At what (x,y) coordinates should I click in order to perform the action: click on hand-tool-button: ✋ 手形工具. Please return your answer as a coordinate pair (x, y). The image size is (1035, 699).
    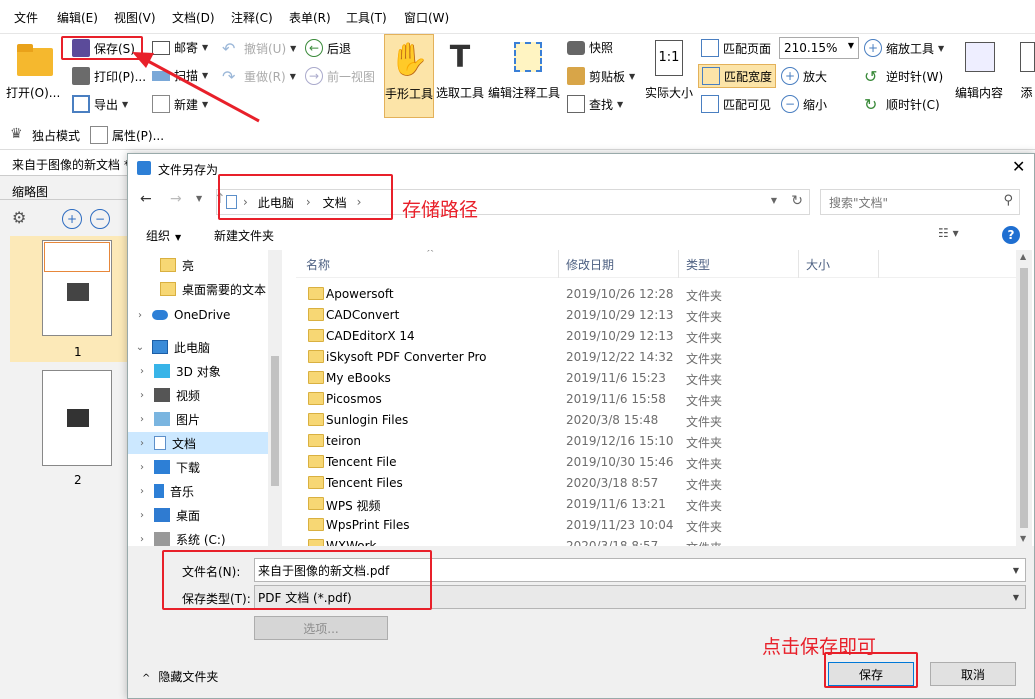
    Looking at the image, I should click on (409, 76).